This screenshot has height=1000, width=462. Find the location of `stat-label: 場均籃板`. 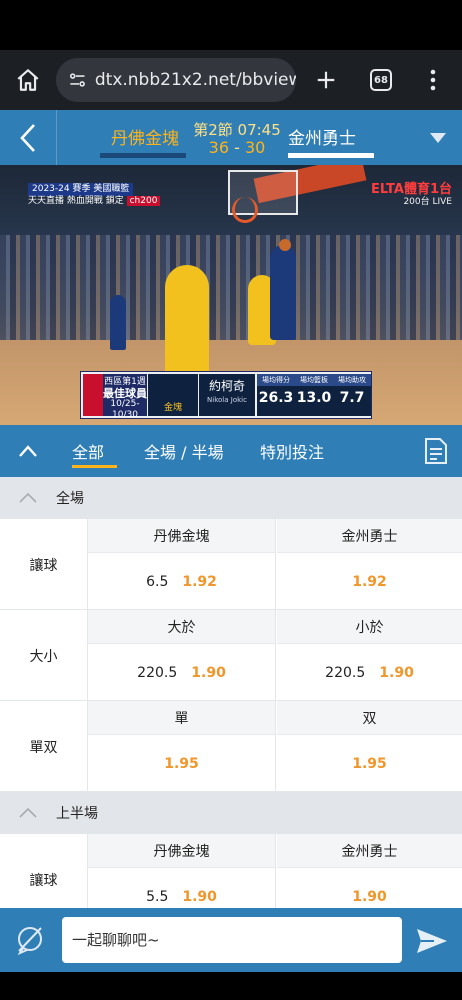

stat-label: 場均籃板 is located at coordinates (314, 380).